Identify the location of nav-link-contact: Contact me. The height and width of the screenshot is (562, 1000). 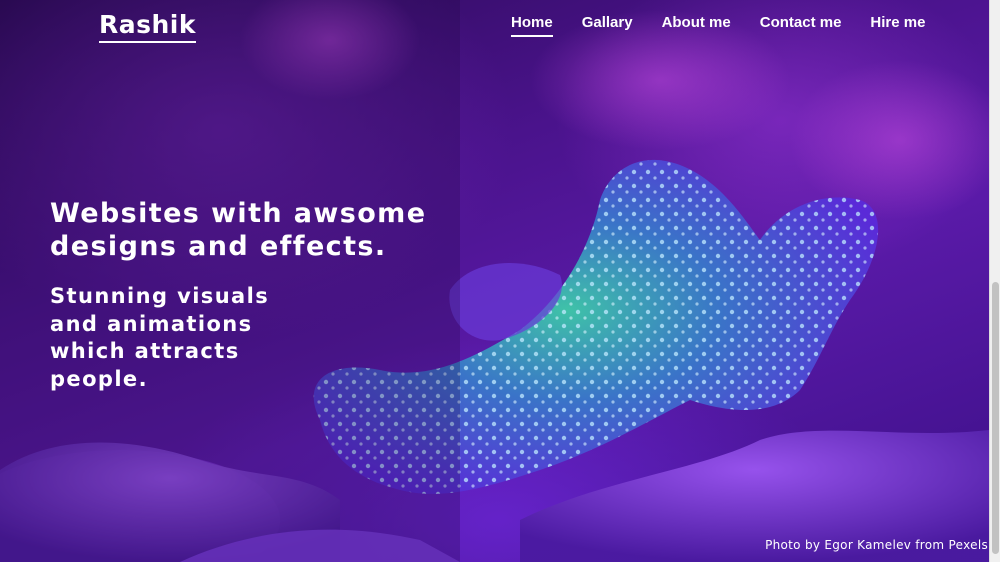
(801, 25).